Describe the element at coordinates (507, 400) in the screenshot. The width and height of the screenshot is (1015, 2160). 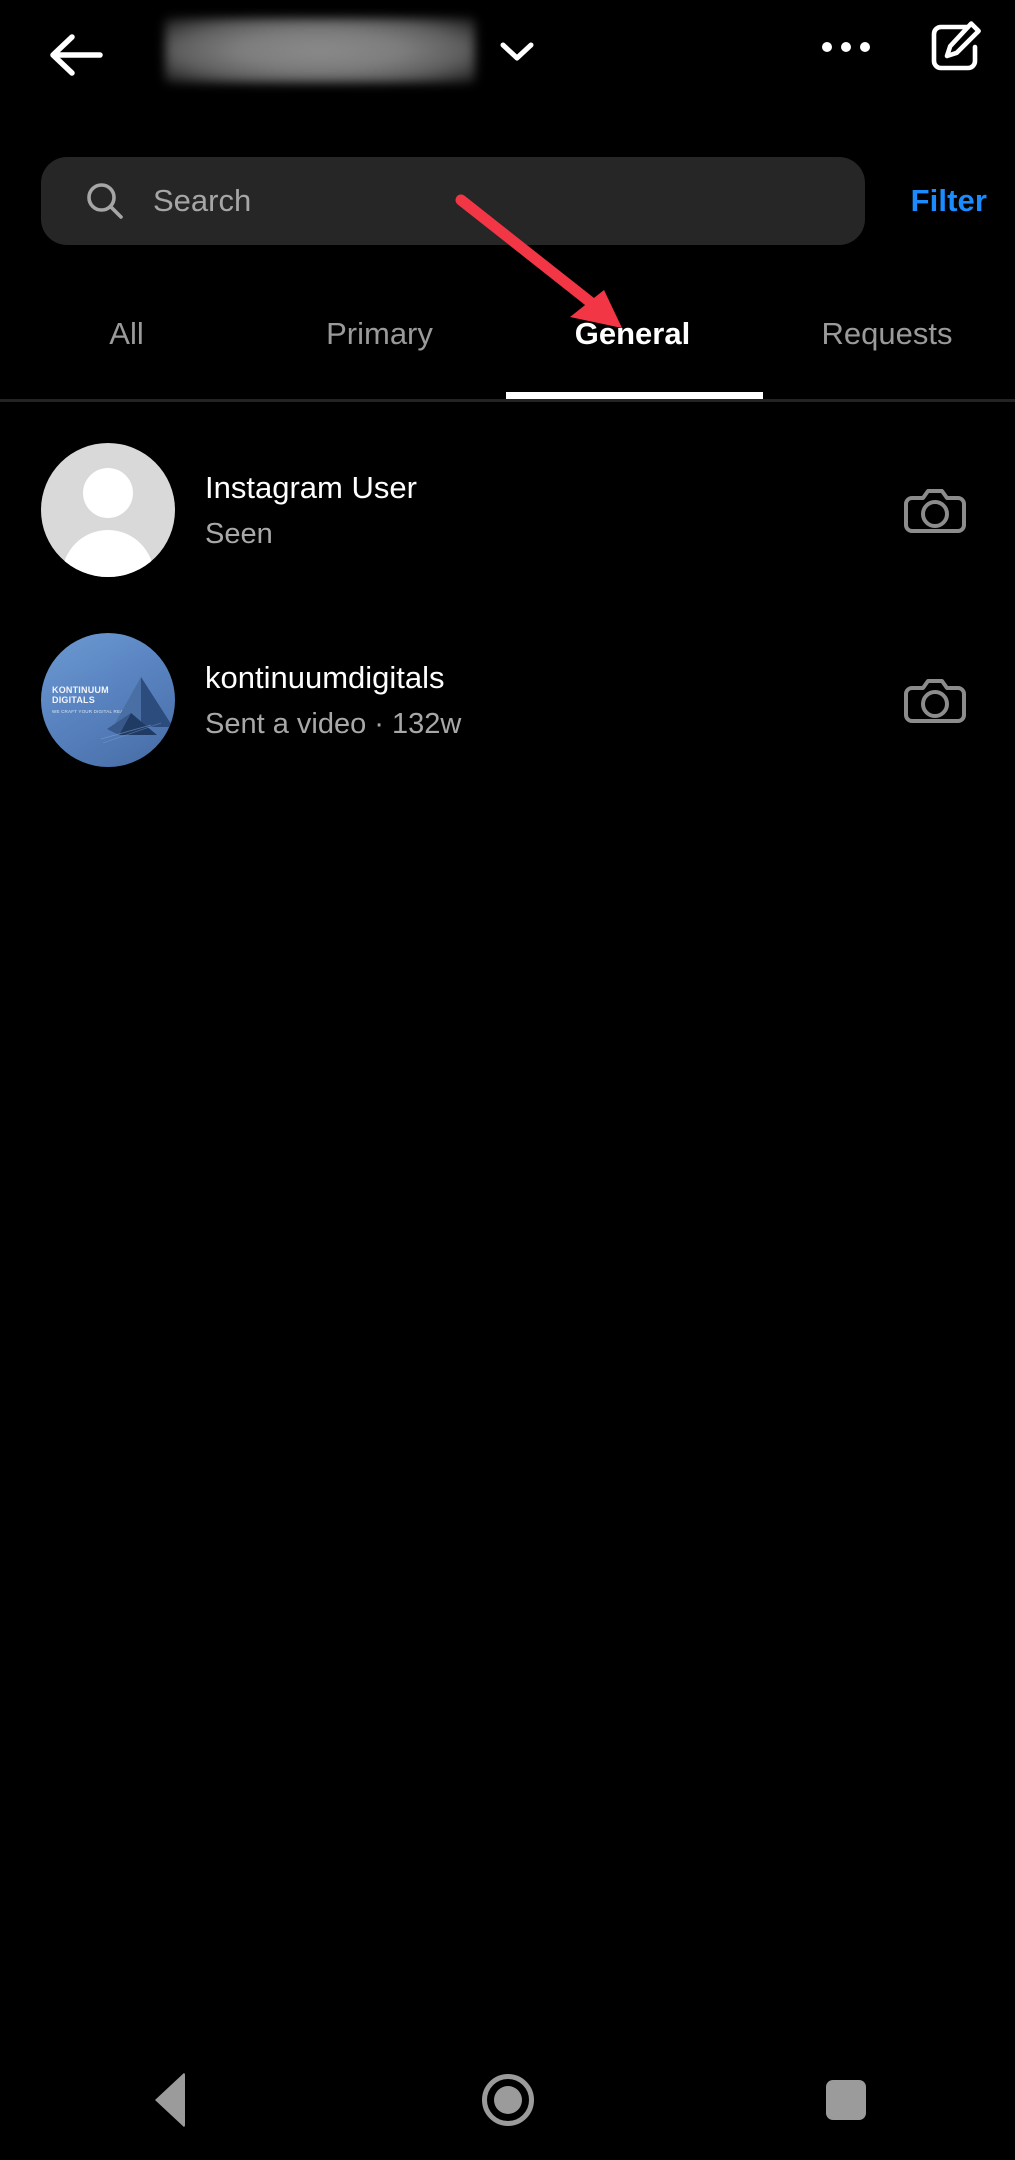
I see `tabs-divider` at that location.